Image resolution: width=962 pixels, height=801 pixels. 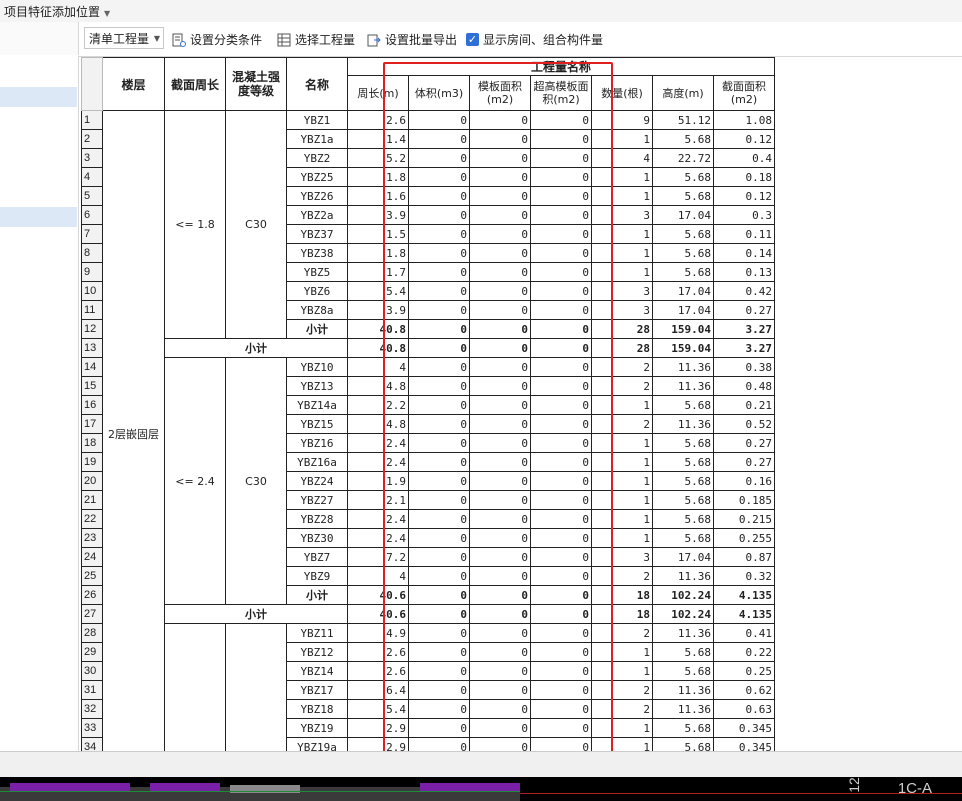 What do you see at coordinates (534, 39) in the screenshot?
I see `show-rooms-checkbox: ✓ 显示房间、组合构件量` at bounding box center [534, 39].